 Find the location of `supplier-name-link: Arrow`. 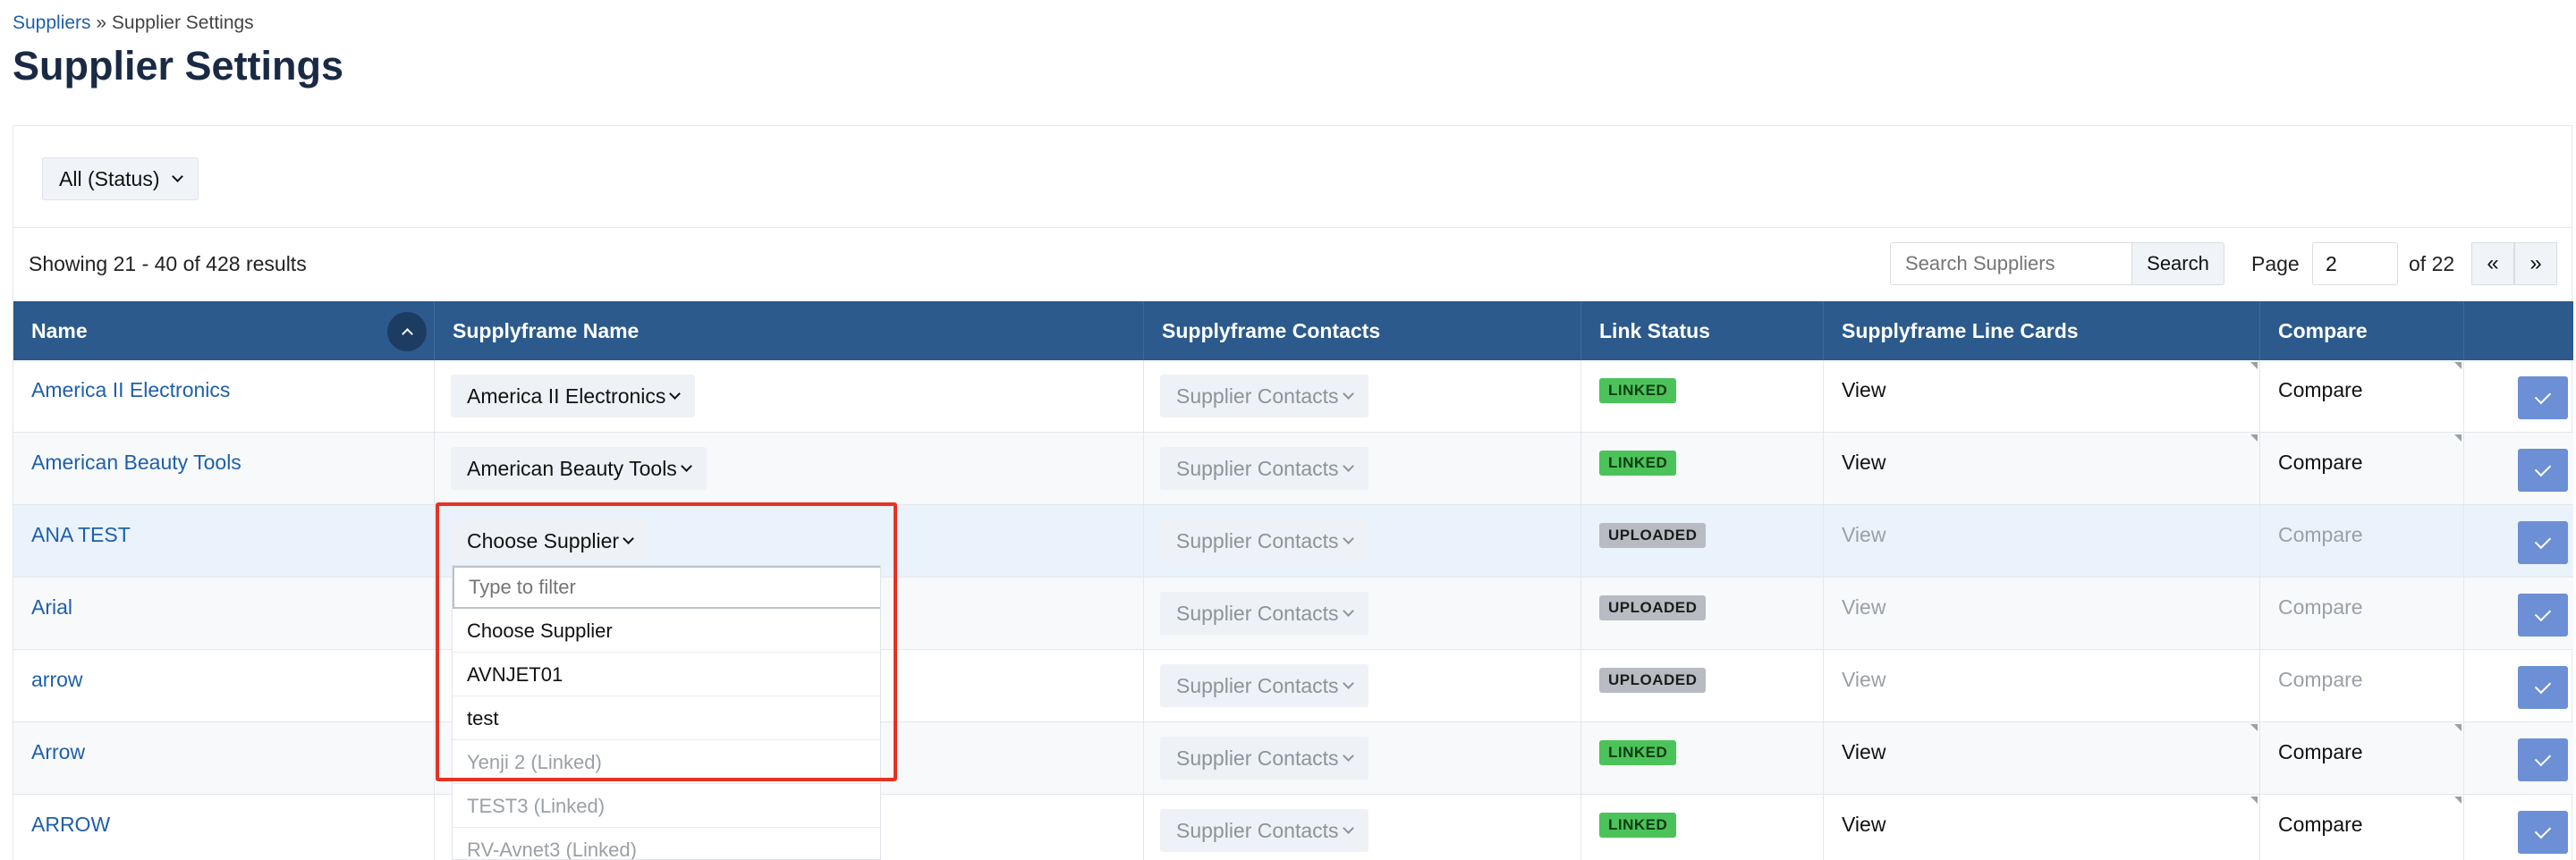

supplier-name-link: Arrow is located at coordinates (58, 752).